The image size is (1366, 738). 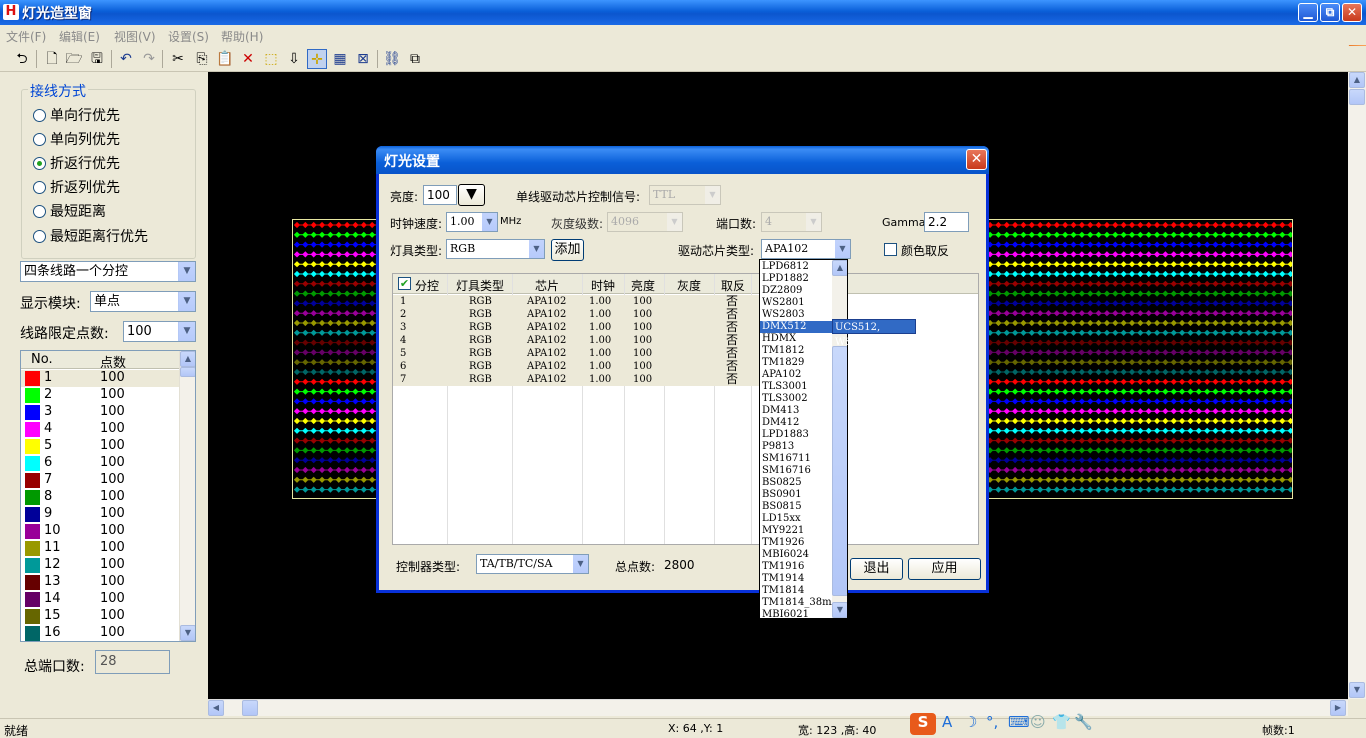 I want to click on menu-edit: 编辑(E), so click(x=79, y=36).